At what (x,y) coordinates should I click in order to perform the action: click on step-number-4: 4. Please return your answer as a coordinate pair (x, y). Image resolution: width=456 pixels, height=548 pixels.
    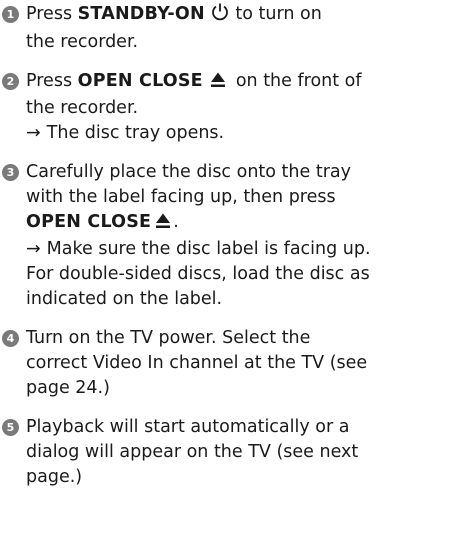
    Looking at the image, I should click on (10, 338).